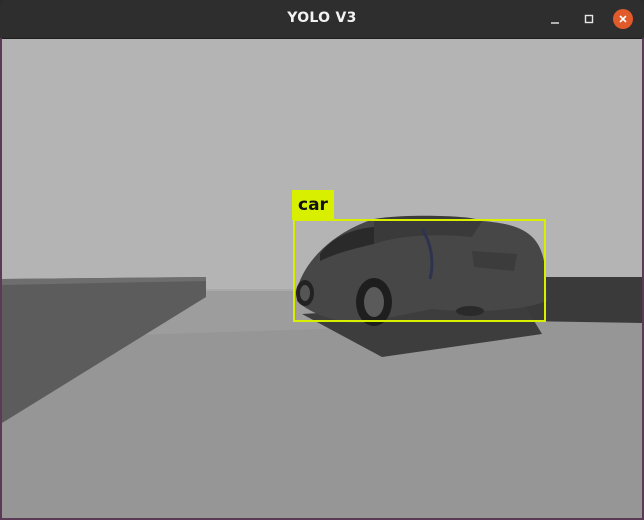  Describe the element at coordinates (555, 19) in the screenshot. I see `minimize-button` at that location.